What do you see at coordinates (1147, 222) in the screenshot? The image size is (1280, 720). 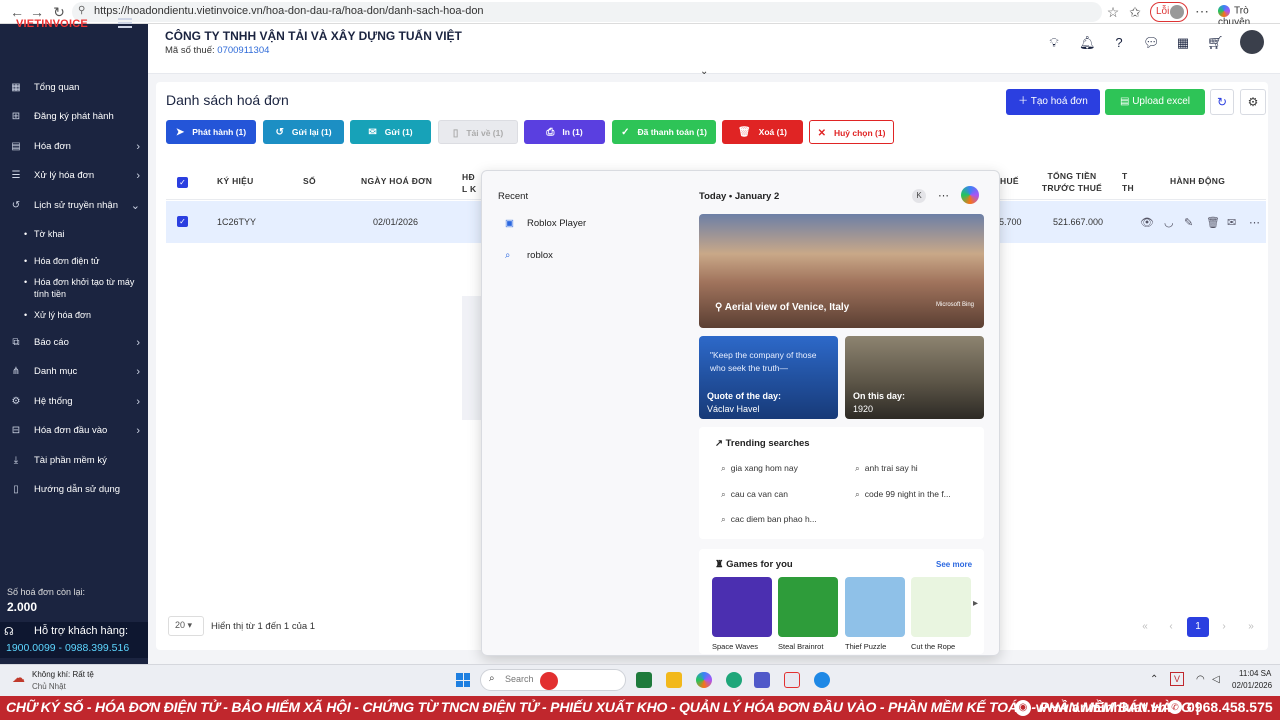 I see `view-icon: 👁︎` at bounding box center [1147, 222].